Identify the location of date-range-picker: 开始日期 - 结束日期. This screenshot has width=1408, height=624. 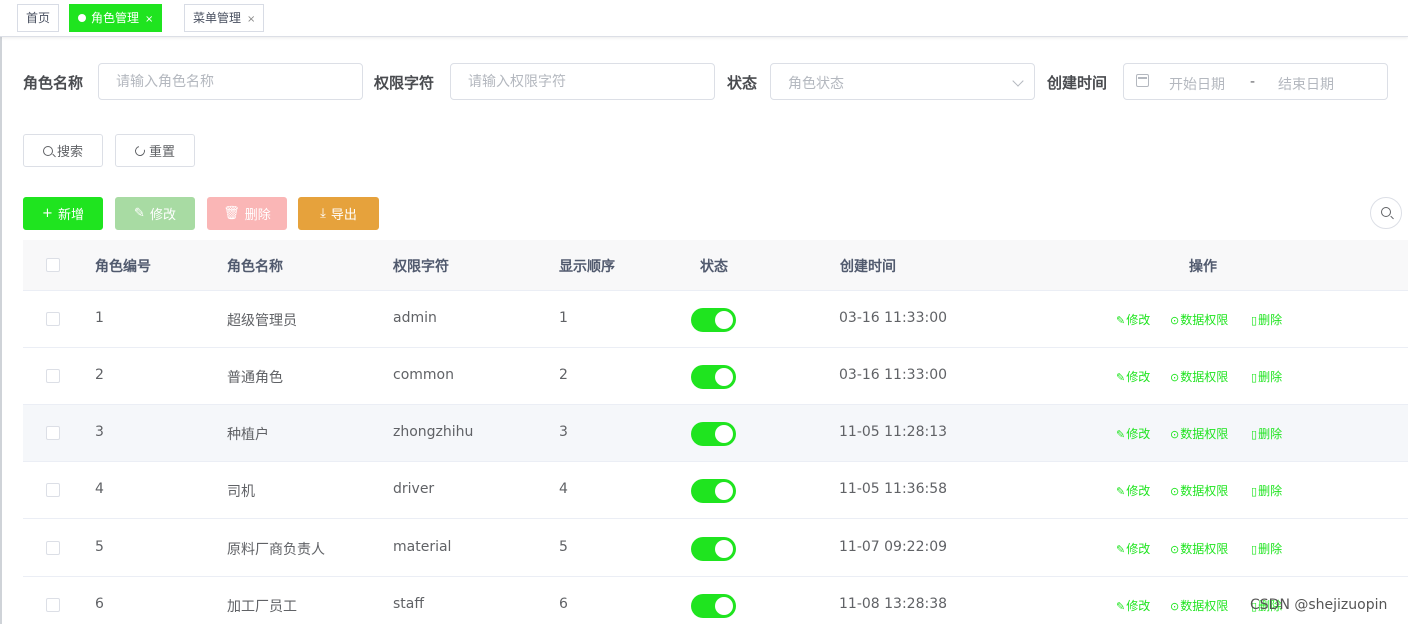
(1255, 81).